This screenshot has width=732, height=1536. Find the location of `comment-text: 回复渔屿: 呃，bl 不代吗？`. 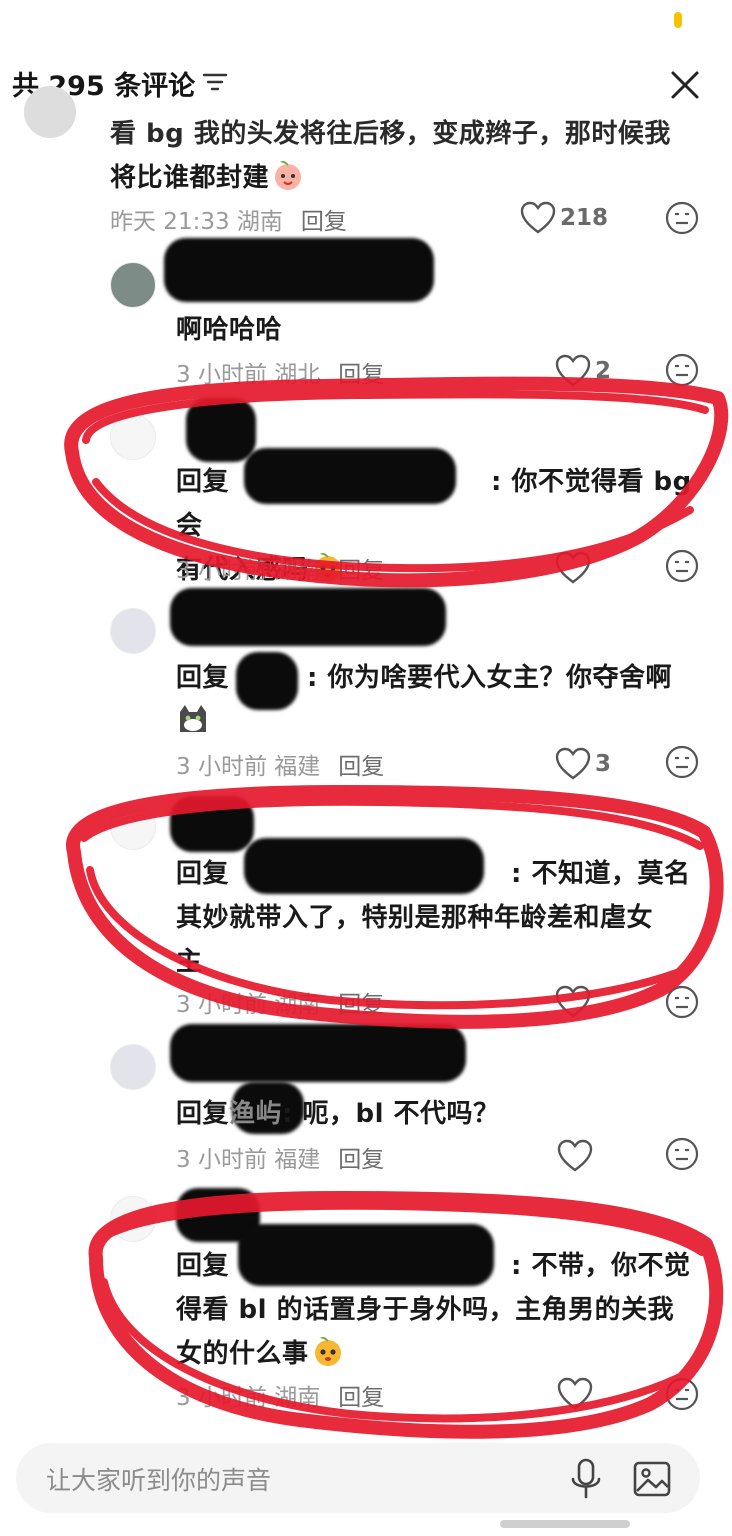

comment-text: 回复渔屿: 呃，bl 不代吗？ is located at coordinates (338, 1114).